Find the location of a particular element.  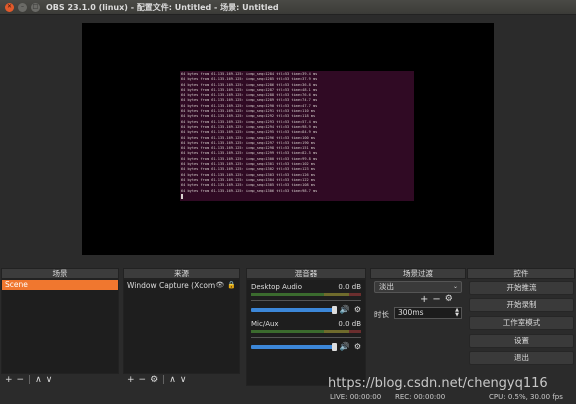

sources-header: 来源 is located at coordinates (181, 273).